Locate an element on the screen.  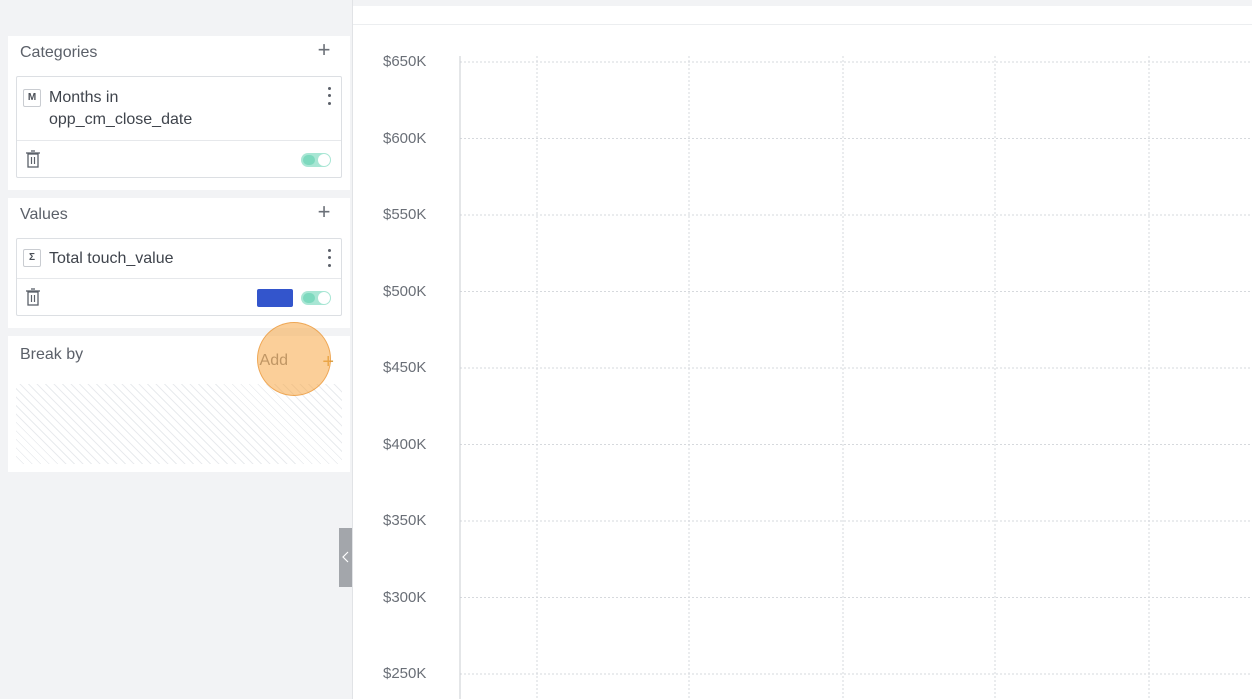
break-by-section: Break by Add + is located at coordinates (179, 404).